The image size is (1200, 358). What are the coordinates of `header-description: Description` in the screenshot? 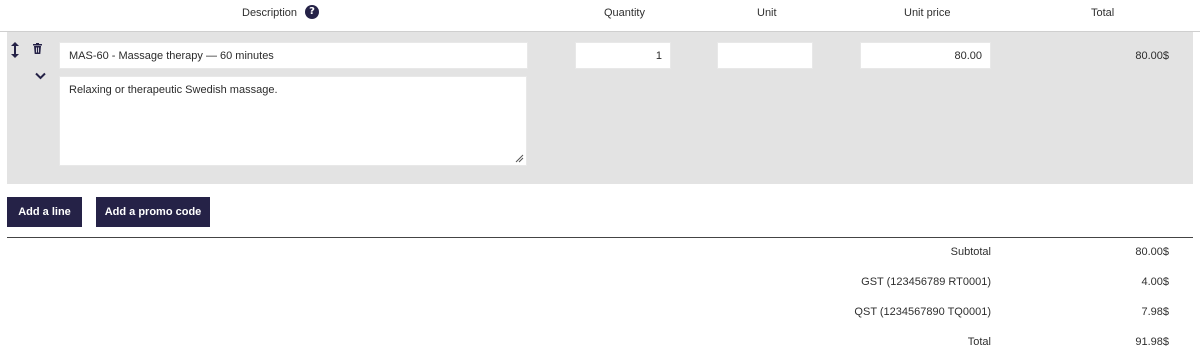 It's located at (270, 13).